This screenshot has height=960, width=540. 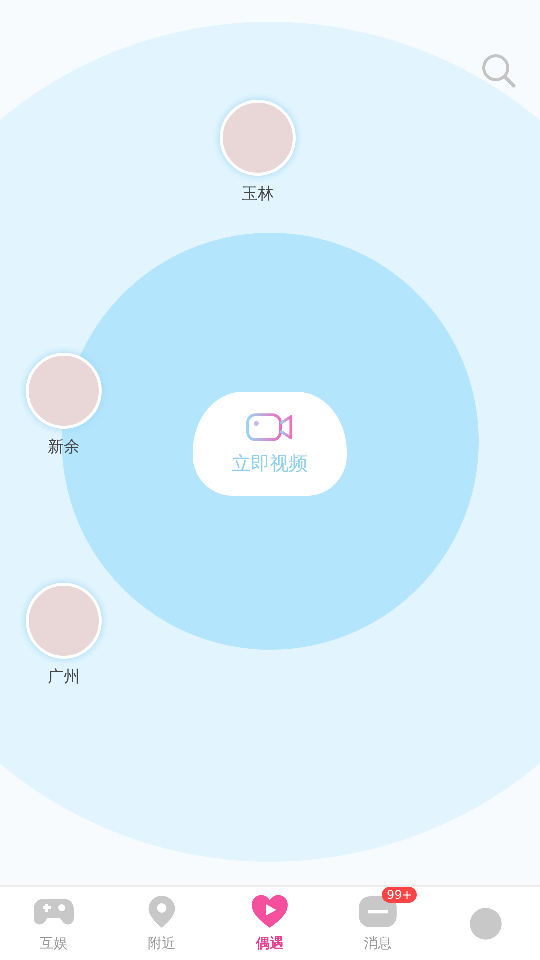 What do you see at coordinates (400, 894) in the screenshot?
I see `unread-badge: 99+` at bounding box center [400, 894].